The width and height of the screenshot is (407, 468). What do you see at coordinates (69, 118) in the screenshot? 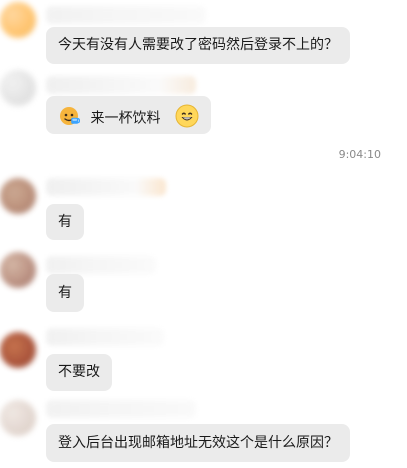
I see `drink-mascot-icon` at bounding box center [69, 118].